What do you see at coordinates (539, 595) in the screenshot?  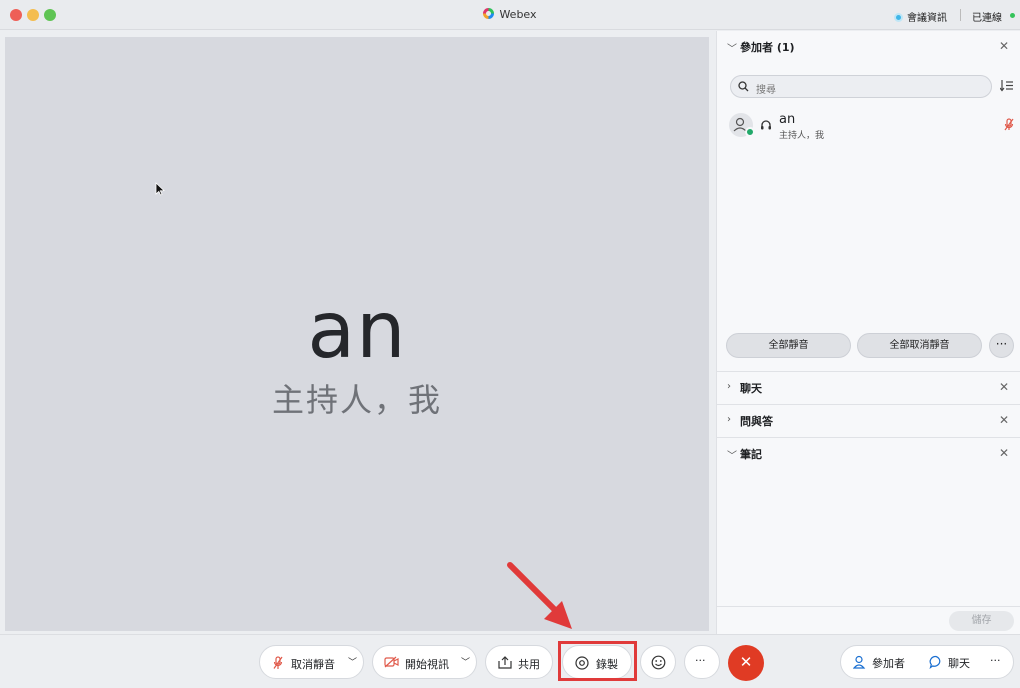 I see `annotation-arrow-icon` at bounding box center [539, 595].